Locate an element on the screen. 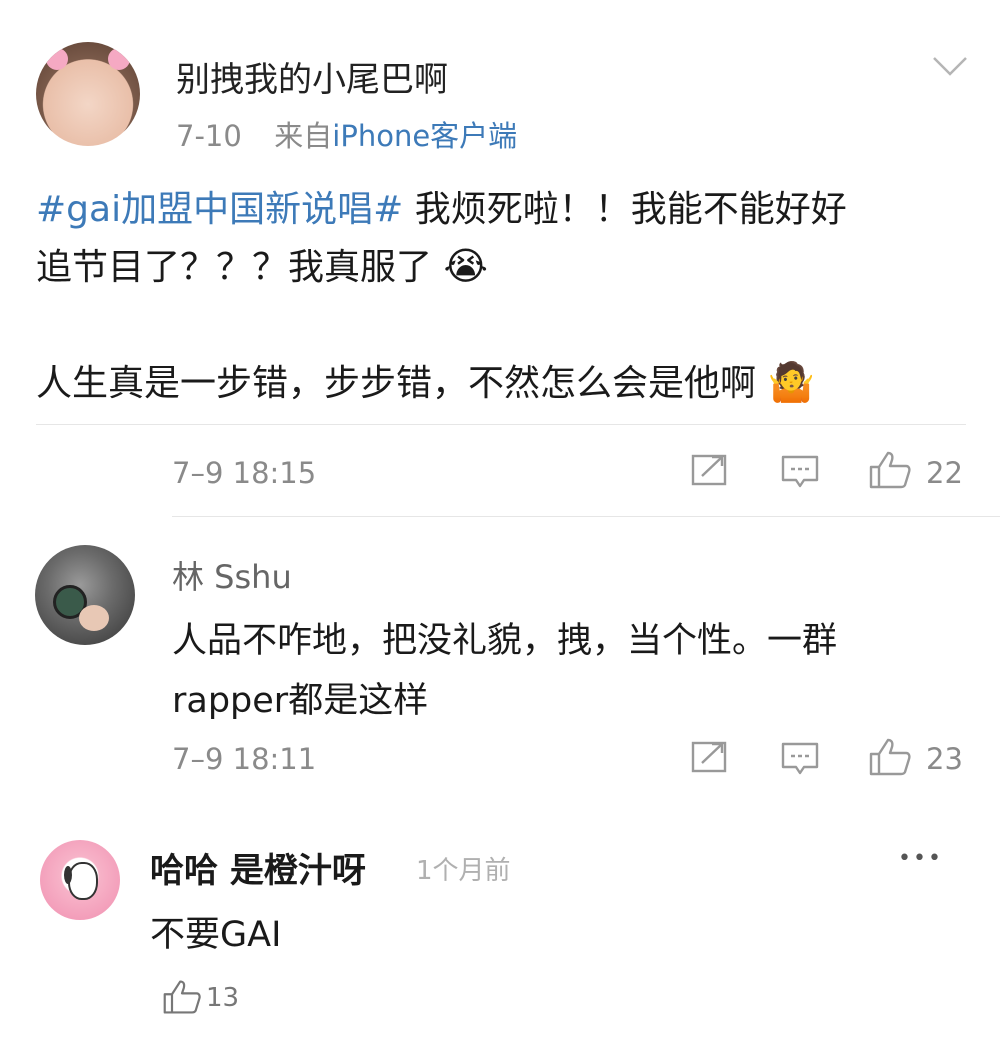 The height and width of the screenshot is (1045, 1000). shrug-emoji-icon: 🤷 is located at coordinates (791, 382).